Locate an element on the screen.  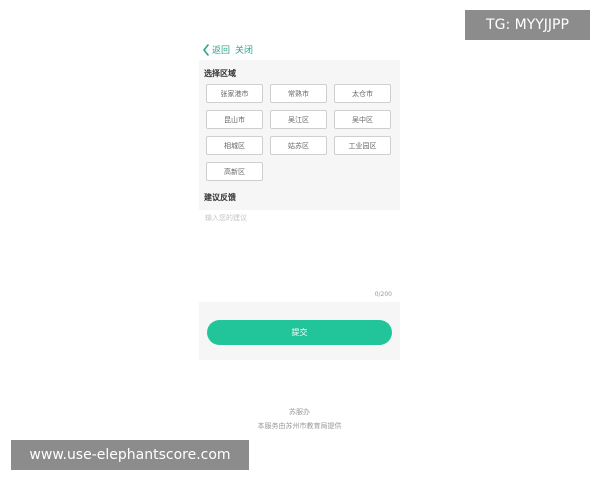
region-option-gusu: 姑苏区 is located at coordinates (298, 145).